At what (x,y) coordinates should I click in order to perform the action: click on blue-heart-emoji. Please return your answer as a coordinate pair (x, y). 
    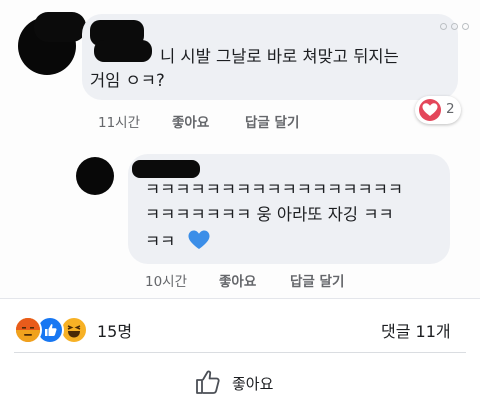
    Looking at the image, I should click on (200, 240).